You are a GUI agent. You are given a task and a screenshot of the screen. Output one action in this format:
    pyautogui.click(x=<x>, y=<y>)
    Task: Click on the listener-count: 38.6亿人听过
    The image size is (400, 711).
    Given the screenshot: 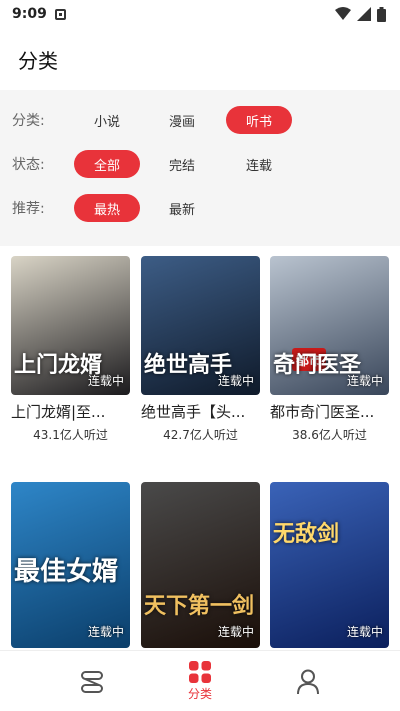 What is the action you would take?
    pyautogui.click(x=329, y=435)
    